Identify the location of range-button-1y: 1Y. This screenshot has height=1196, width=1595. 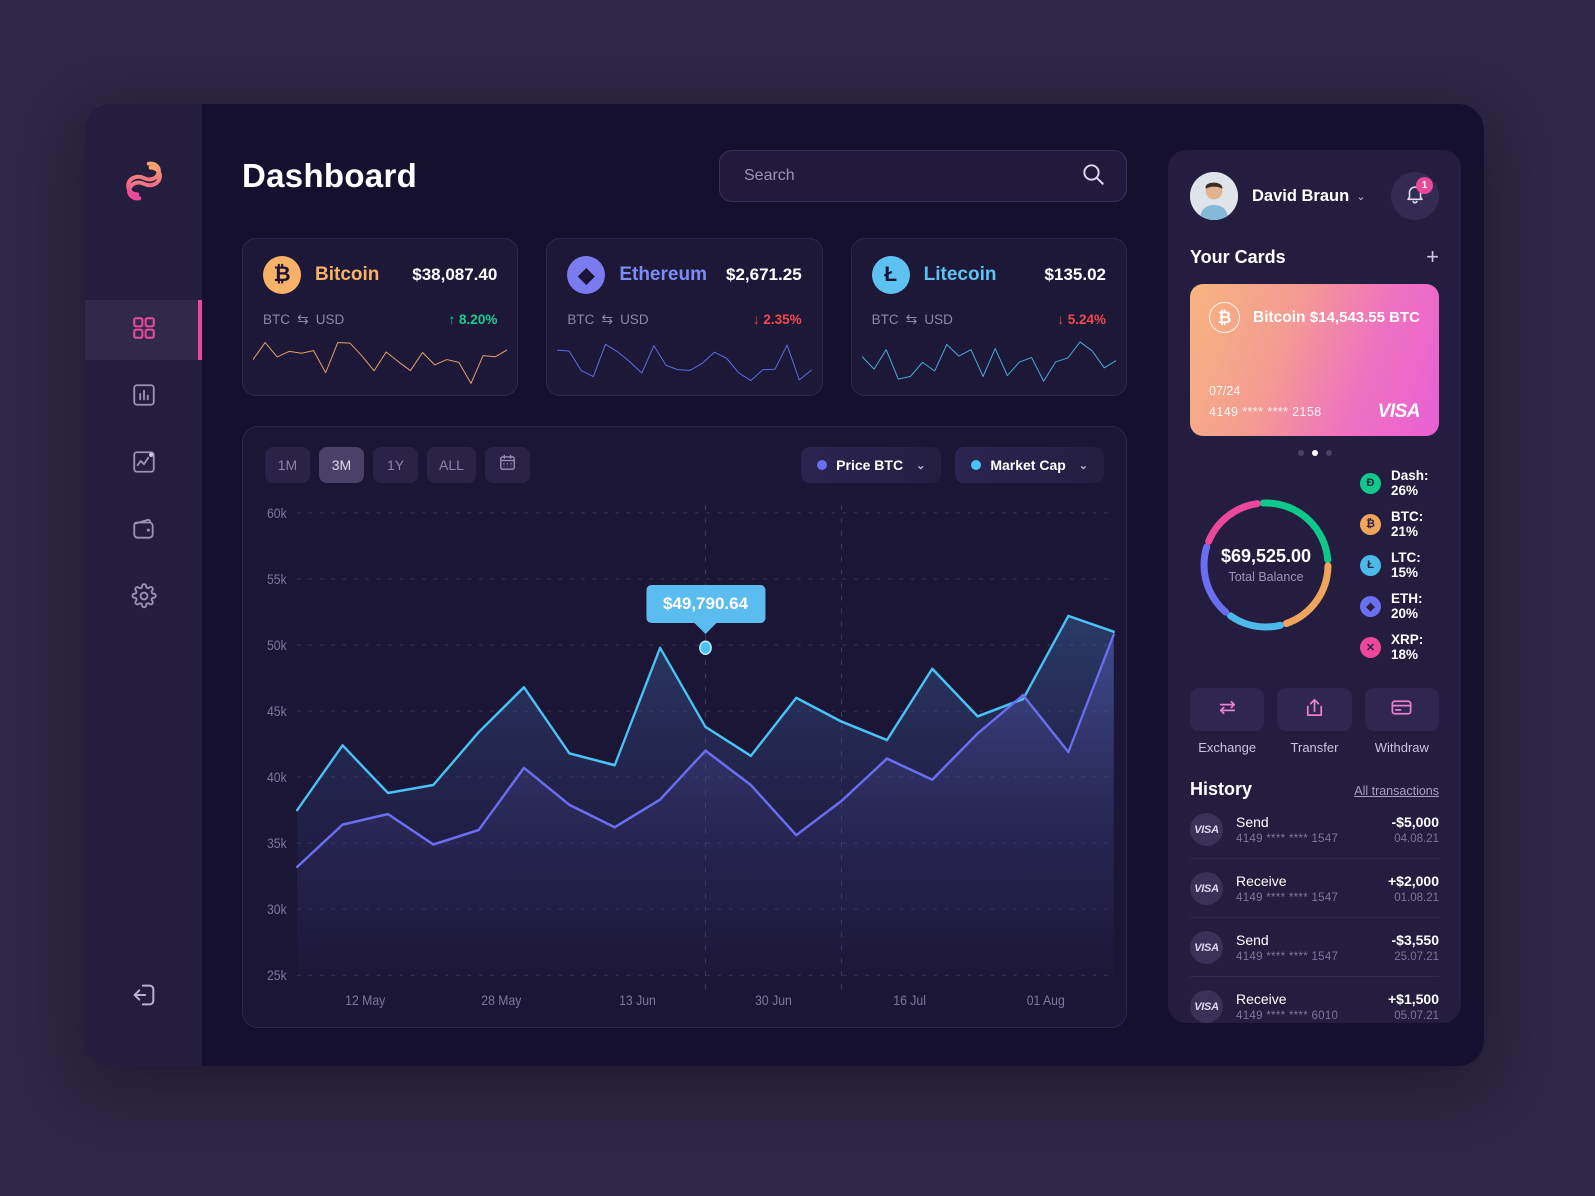
(395, 465).